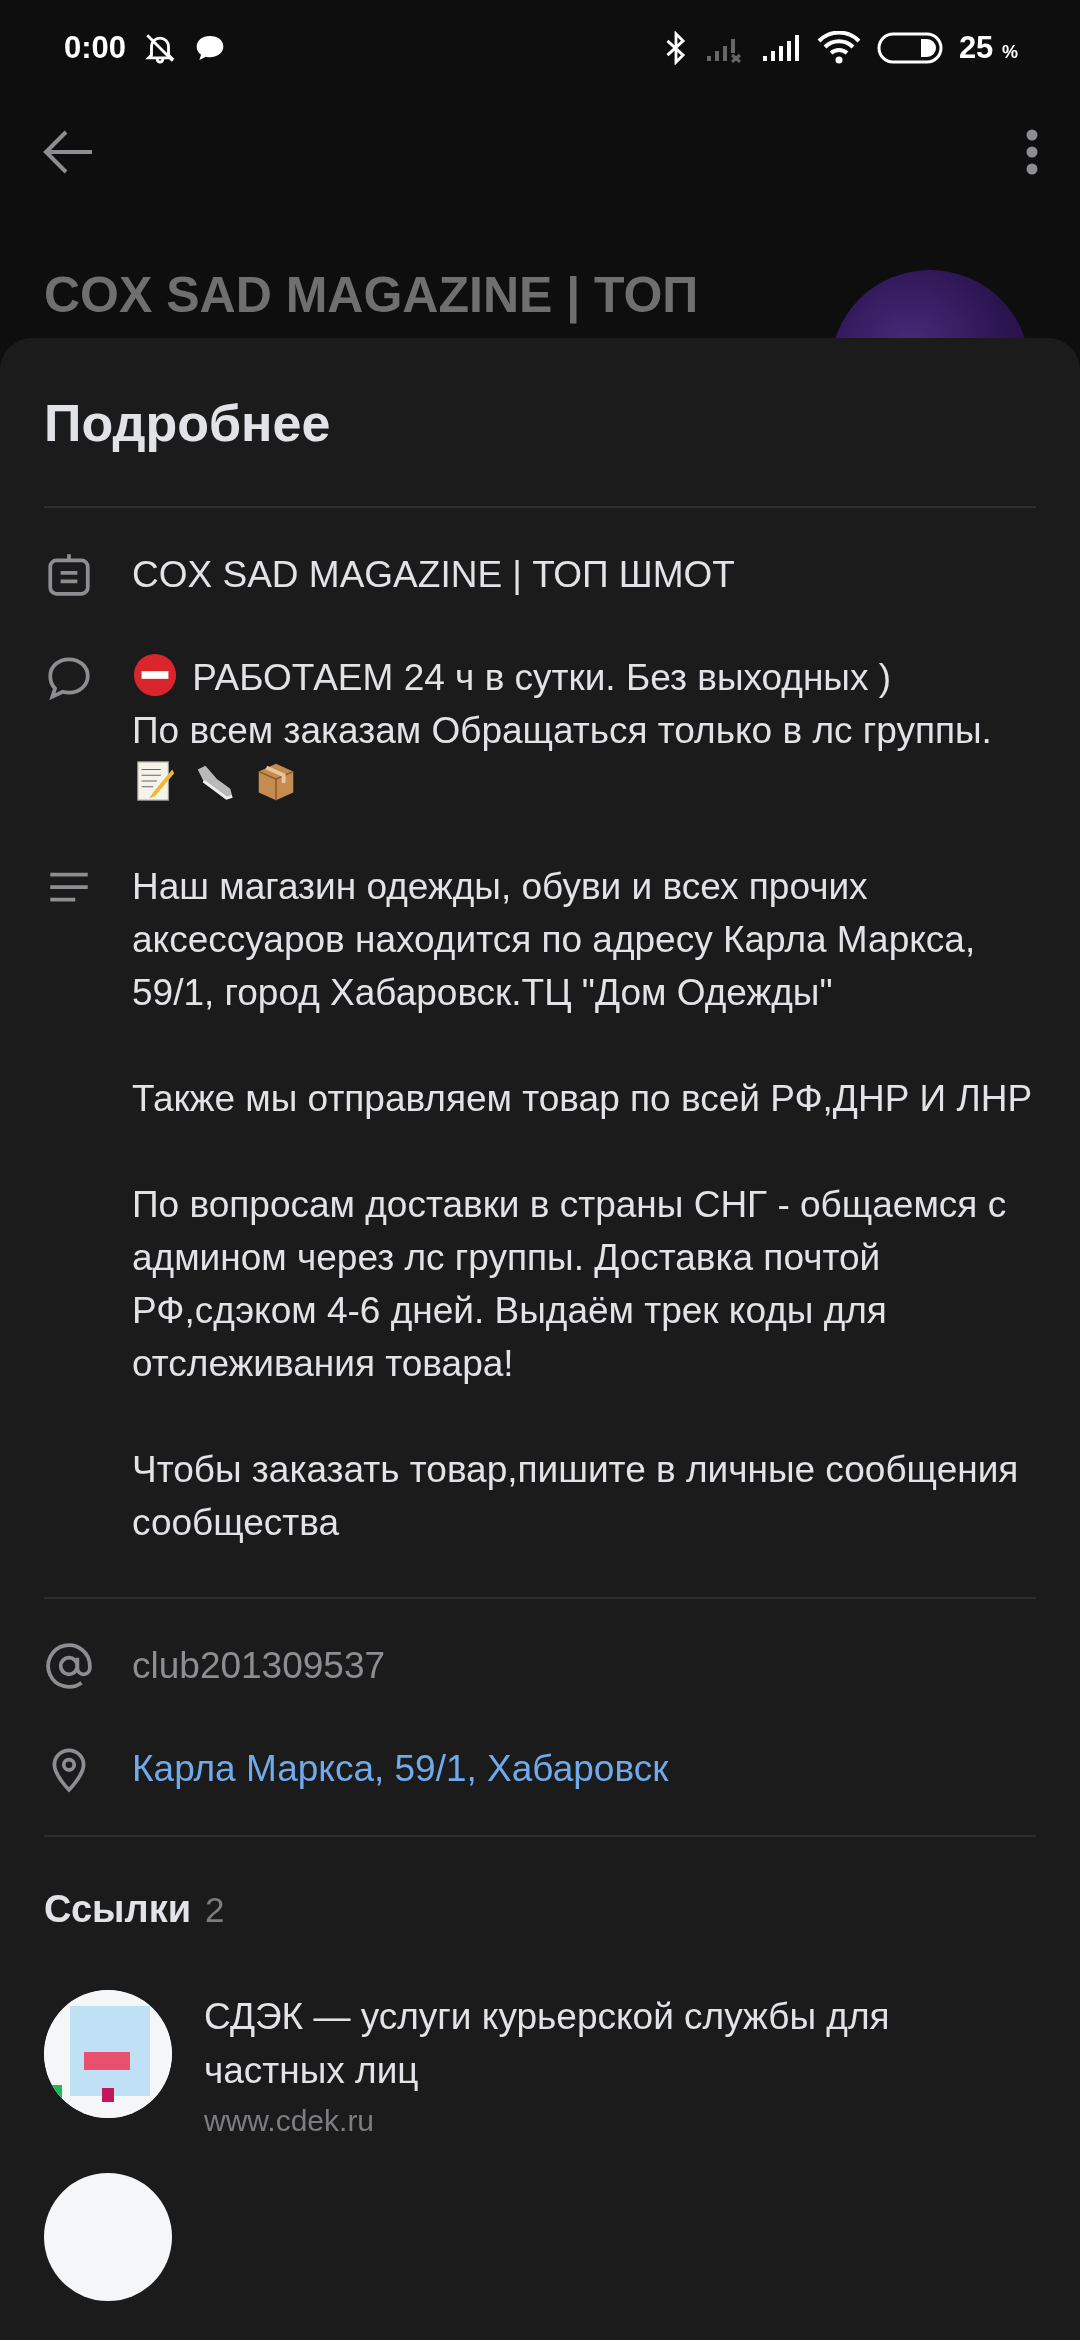 This screenshot has height=2340, width=1080. Describe the element at coordinates (187, 423) in the screenshot. I see `sheet-title: Подробнее` at that location.